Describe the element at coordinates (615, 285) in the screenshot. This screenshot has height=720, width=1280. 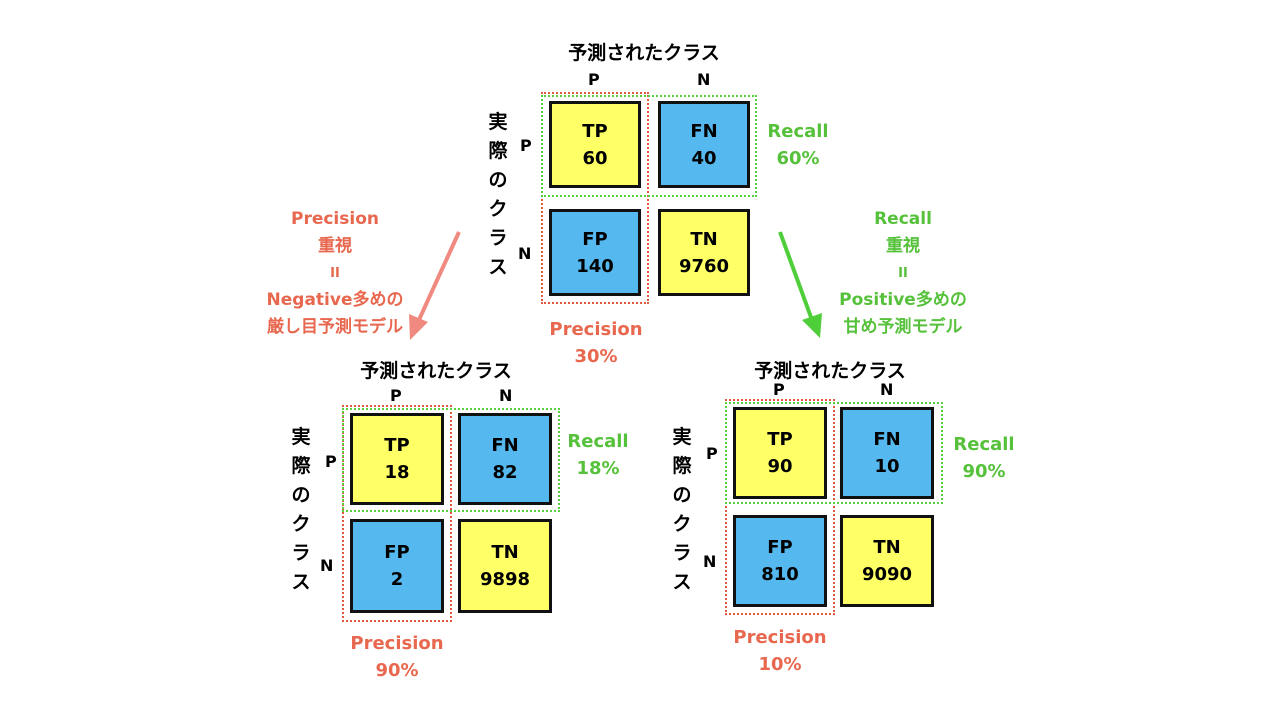
I see `arrows-layer` at that location.